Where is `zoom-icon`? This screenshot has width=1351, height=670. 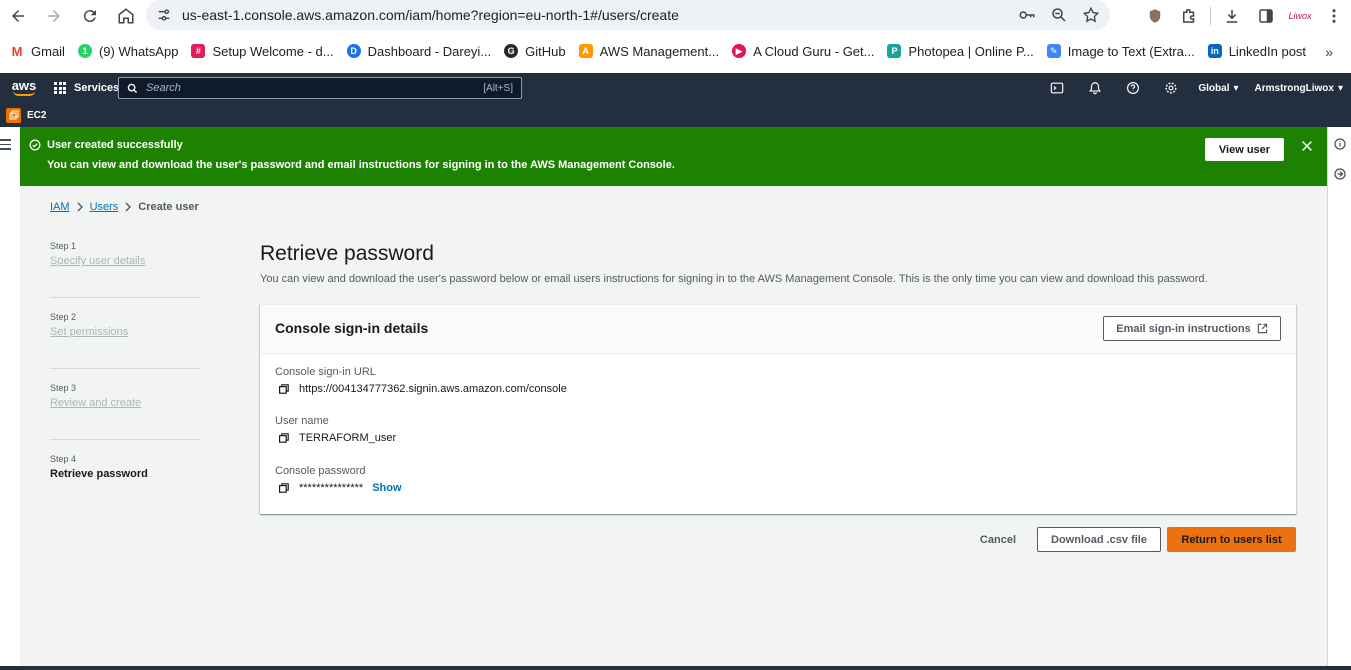
zoom-icon is located at coordinates (1059, 15).